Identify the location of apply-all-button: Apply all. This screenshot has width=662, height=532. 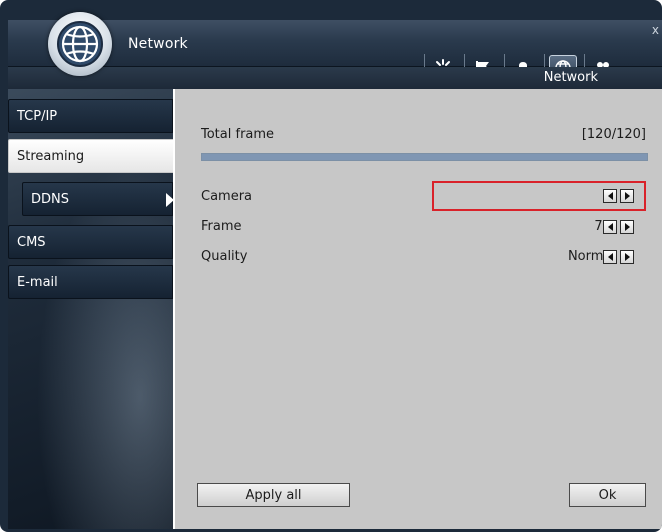
(273, 495).